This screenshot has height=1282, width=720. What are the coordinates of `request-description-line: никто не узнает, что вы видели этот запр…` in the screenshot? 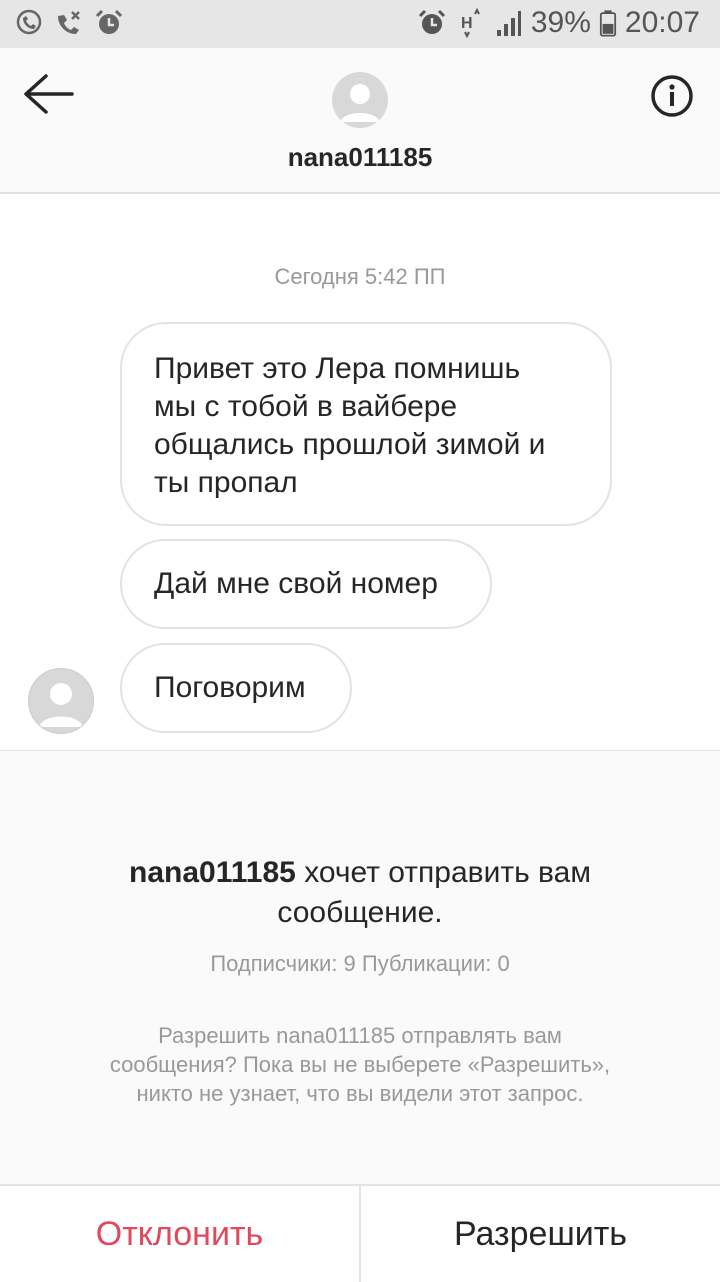 It's located at (360, 1093).